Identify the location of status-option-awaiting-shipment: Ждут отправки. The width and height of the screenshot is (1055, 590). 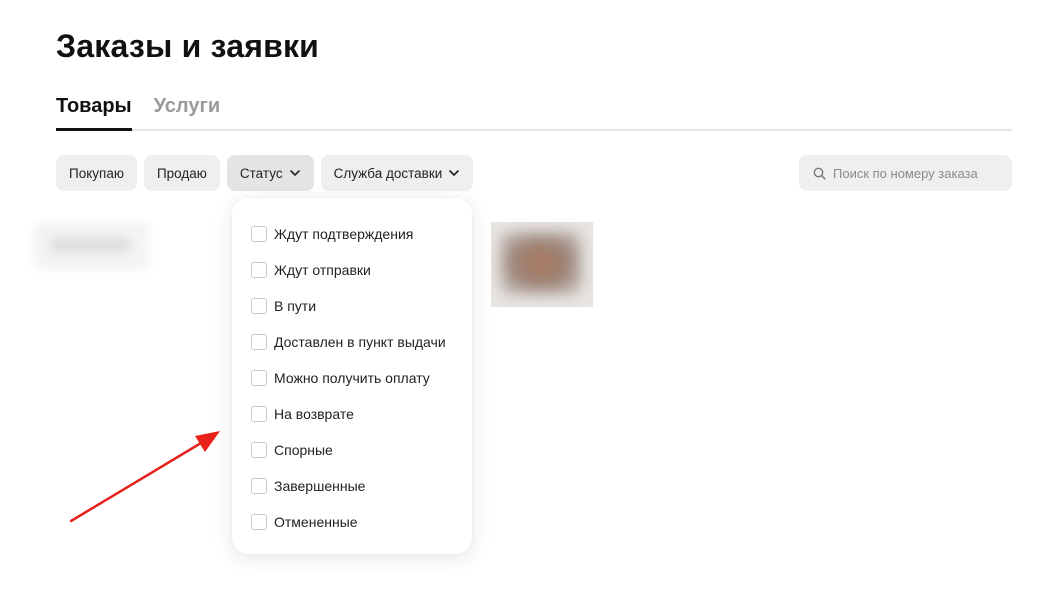
(352, 270).